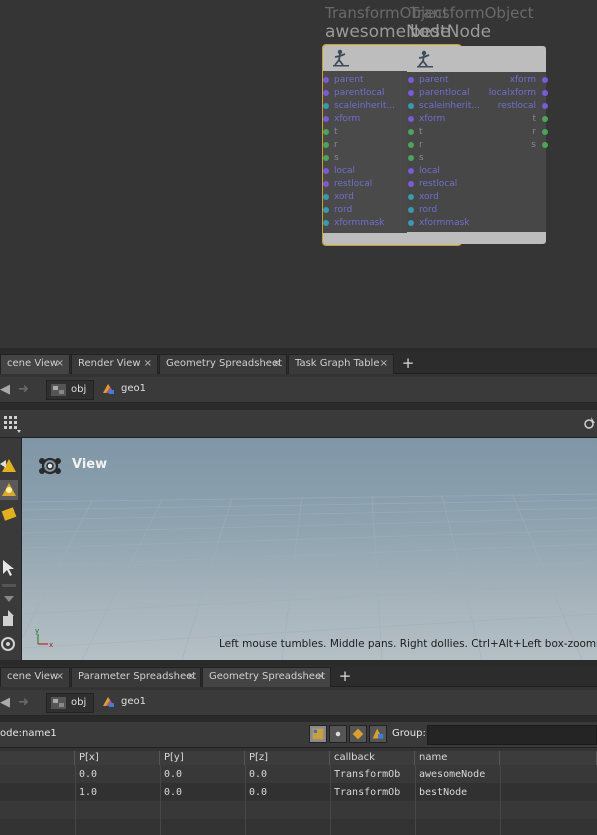 The height and width of the screenshot is (835, 597). What do you see at coordinates (409, 733) in the screenshot?
I see `group-label: Group:` at bounding box center [409, 733].